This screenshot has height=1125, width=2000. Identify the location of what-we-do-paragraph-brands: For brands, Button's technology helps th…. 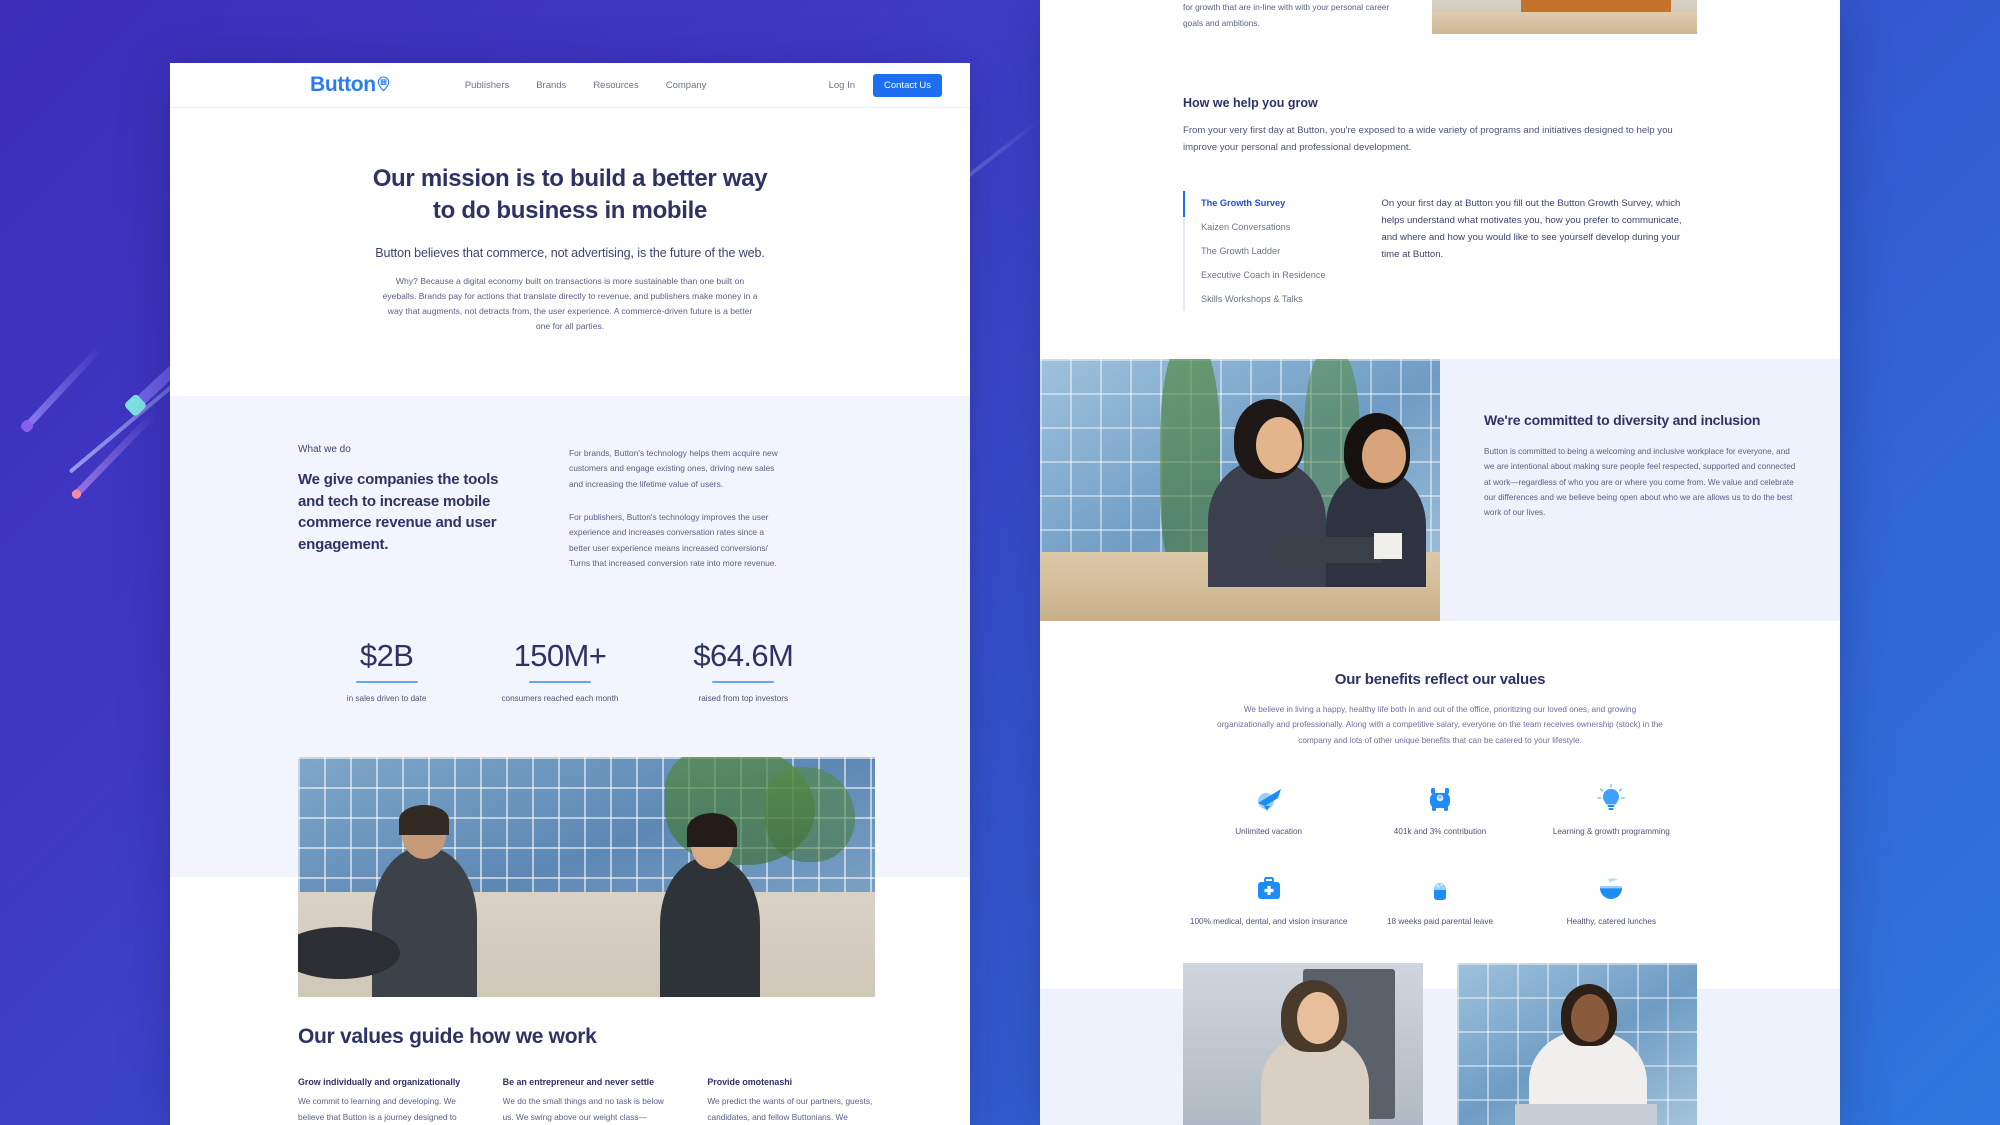
(673, 468).